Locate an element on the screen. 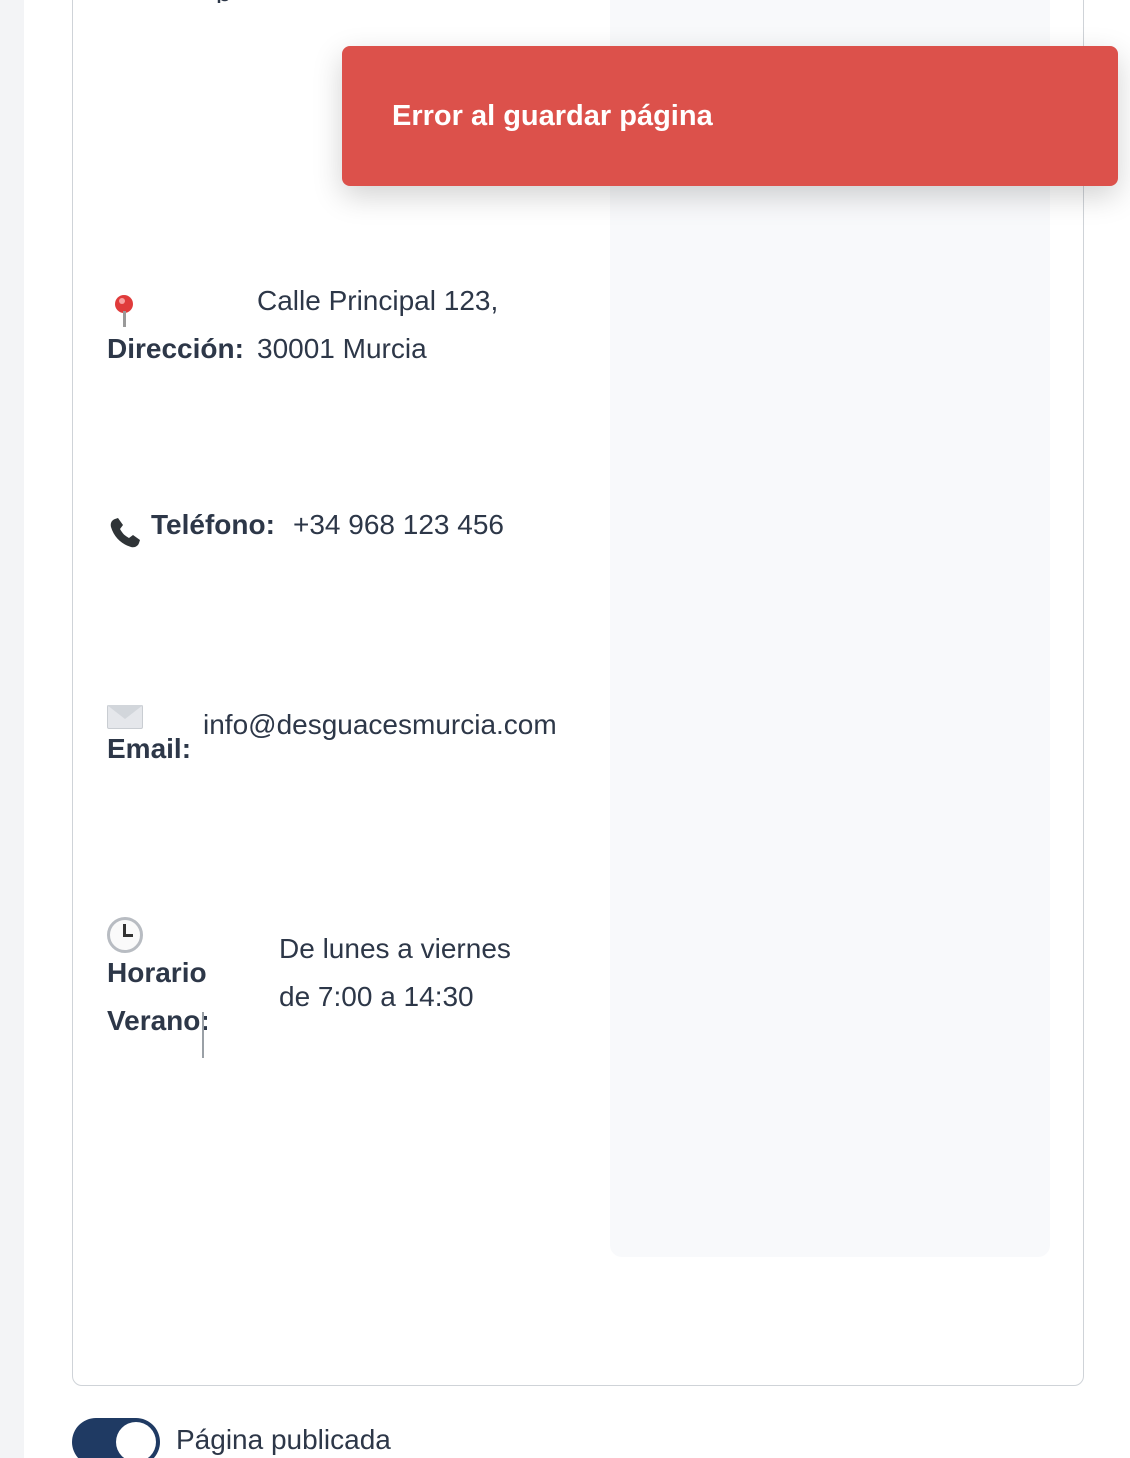 This screenshot has width=1130, height=1458. cut-off-text: p is located at coordinates (257, 1).